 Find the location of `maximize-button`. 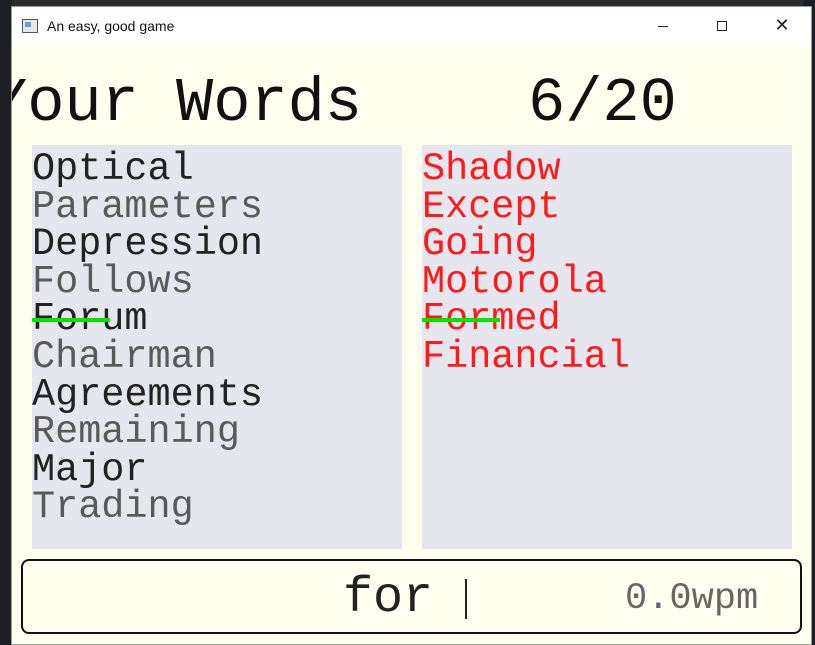

maximize-button is located at coordinates (722, 26).